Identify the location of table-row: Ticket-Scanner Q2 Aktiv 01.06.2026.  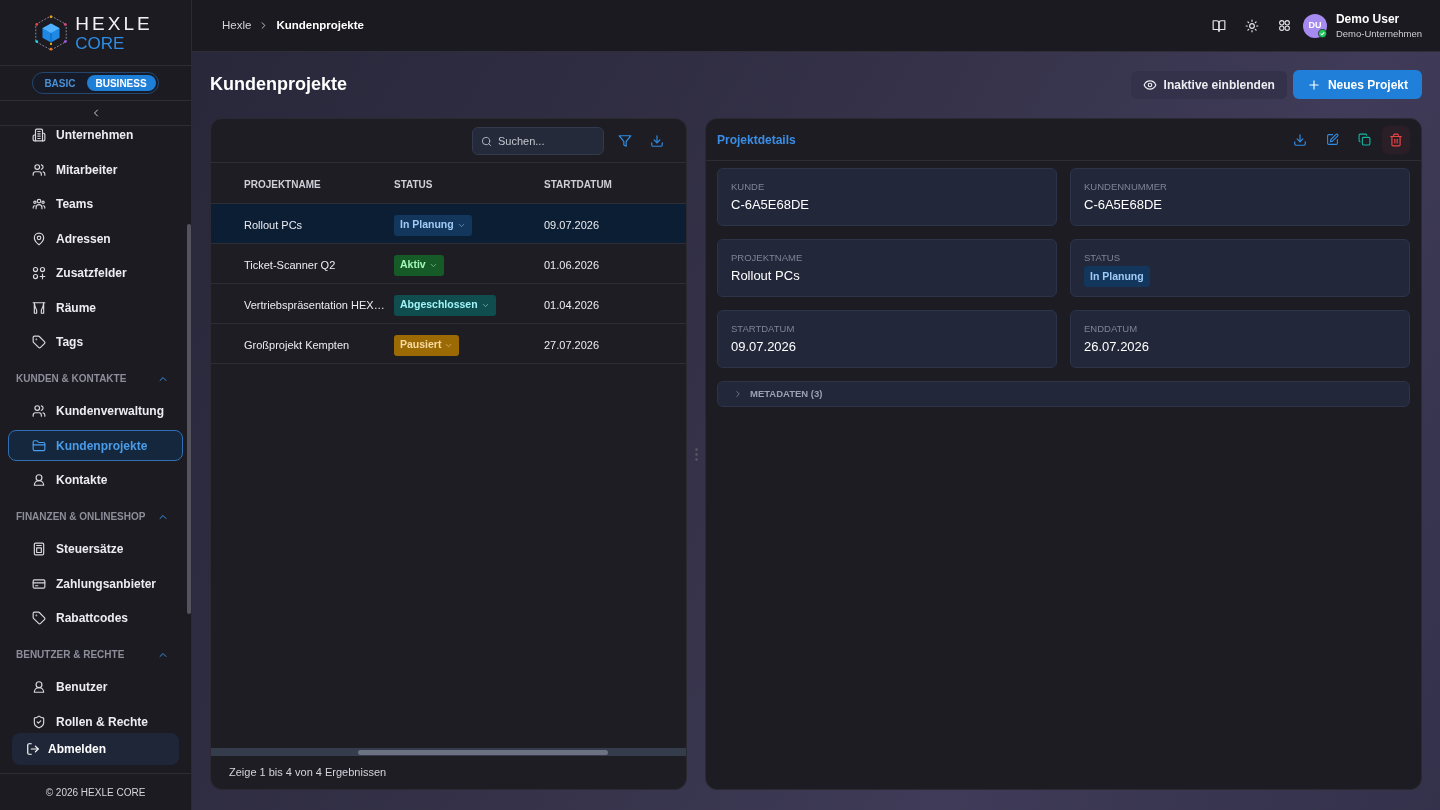
(448, 264).